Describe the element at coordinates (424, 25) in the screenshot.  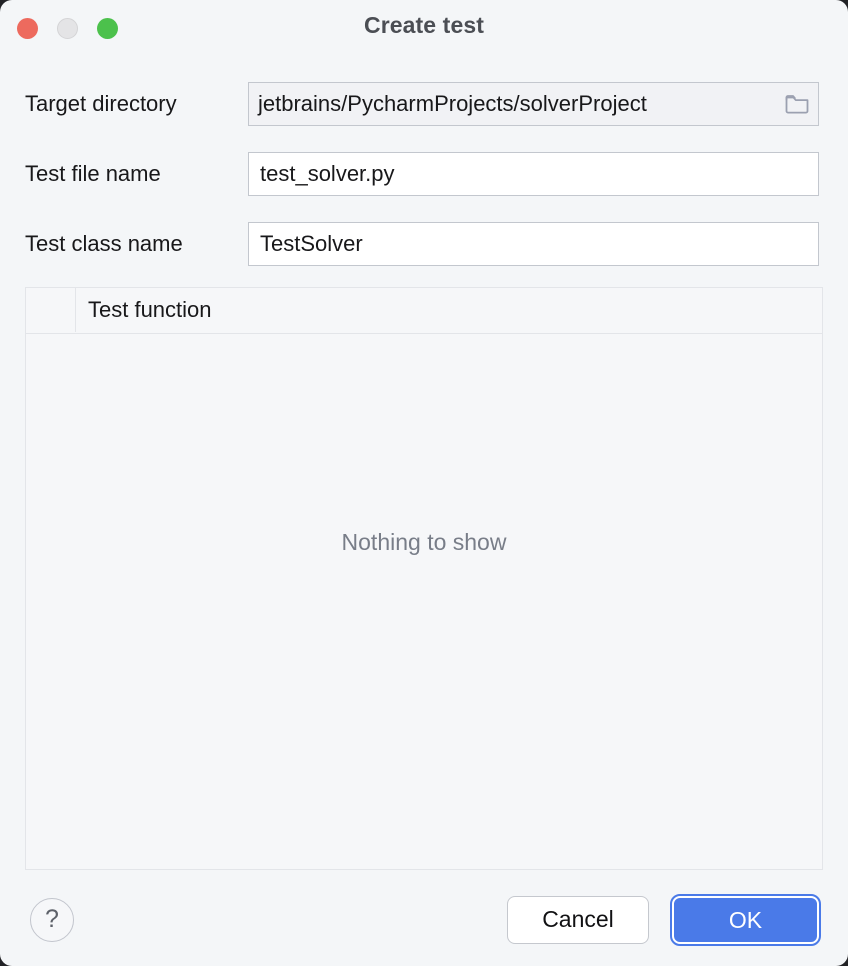
I see `dialog-title: Create test` at that location.